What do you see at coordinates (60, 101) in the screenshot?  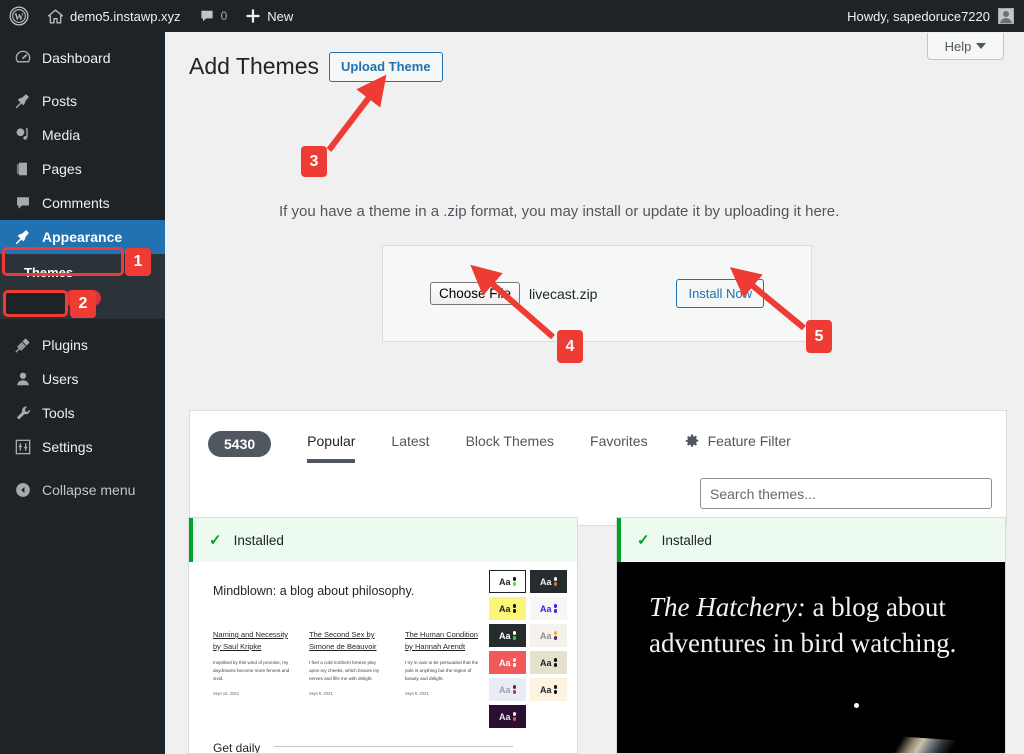 I see `sidebar-item-label: Posts` at bounding box center [60, 101].